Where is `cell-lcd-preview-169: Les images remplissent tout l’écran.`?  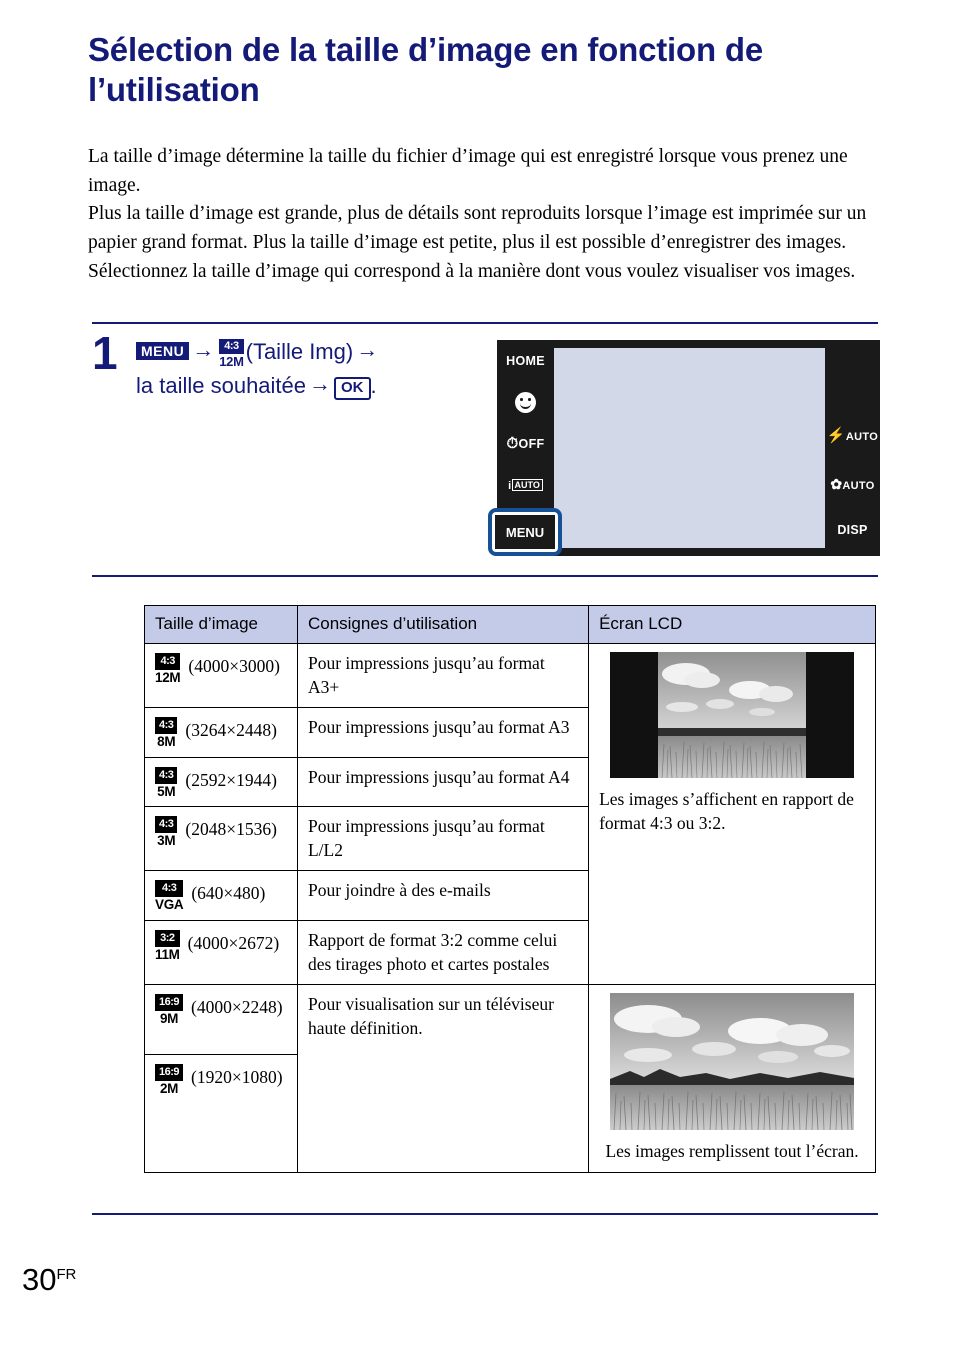
cell-lcd-preview-169: Les images remplissent tout l’écran. is located at coordinates (732, 1078).